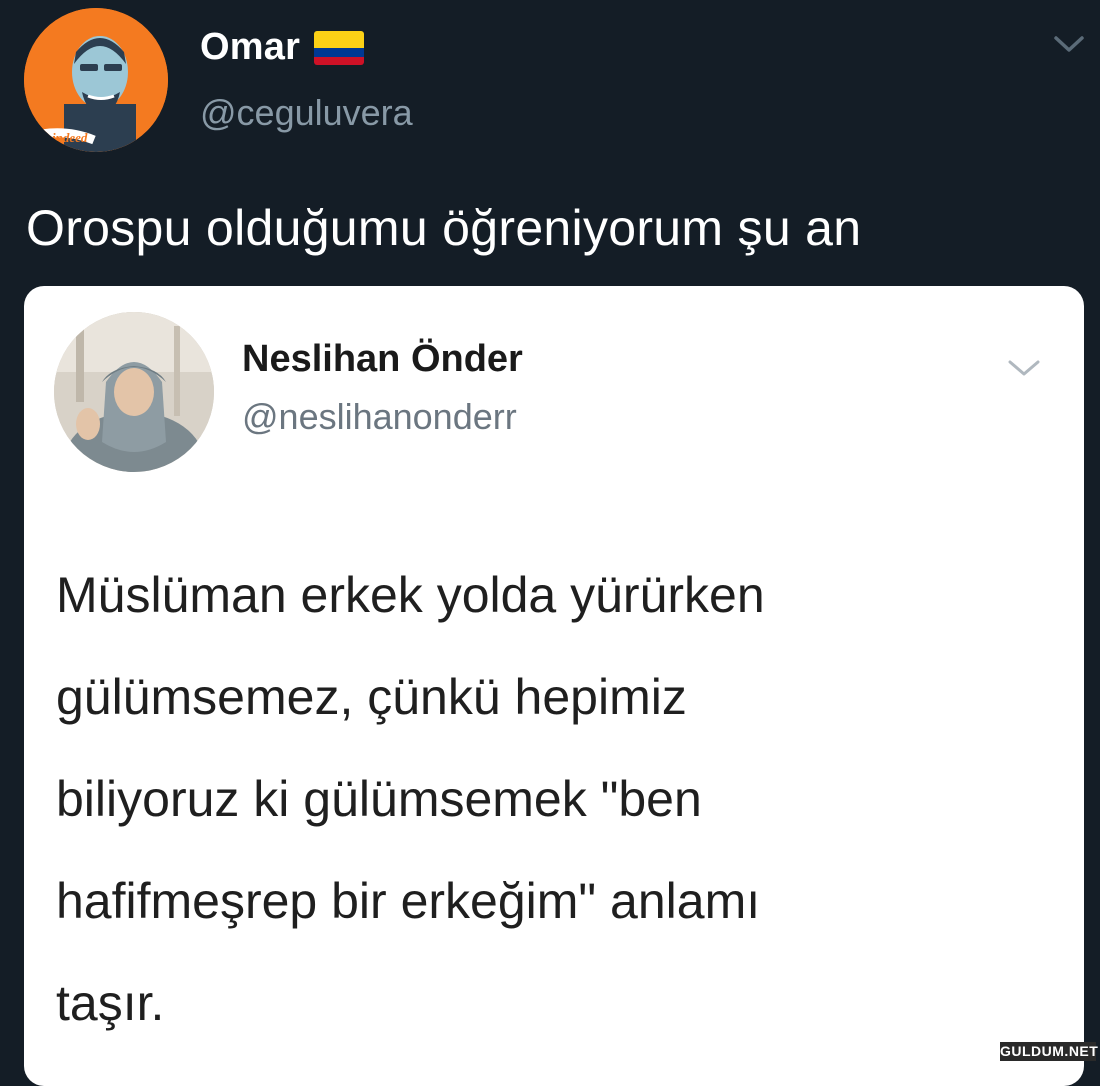  I want to click on quoted-author-display-name: Neslihan Önder, so click(382, 359).